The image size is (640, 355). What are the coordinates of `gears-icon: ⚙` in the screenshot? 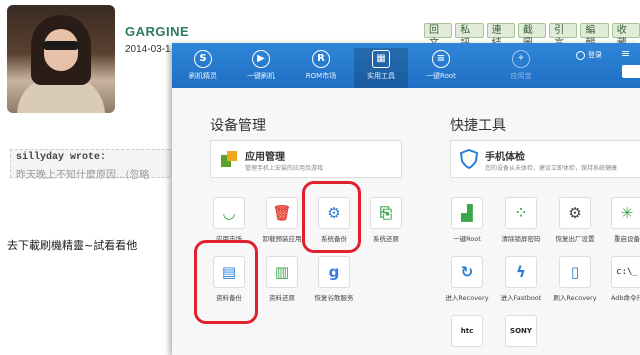 It's located at (575, 213).